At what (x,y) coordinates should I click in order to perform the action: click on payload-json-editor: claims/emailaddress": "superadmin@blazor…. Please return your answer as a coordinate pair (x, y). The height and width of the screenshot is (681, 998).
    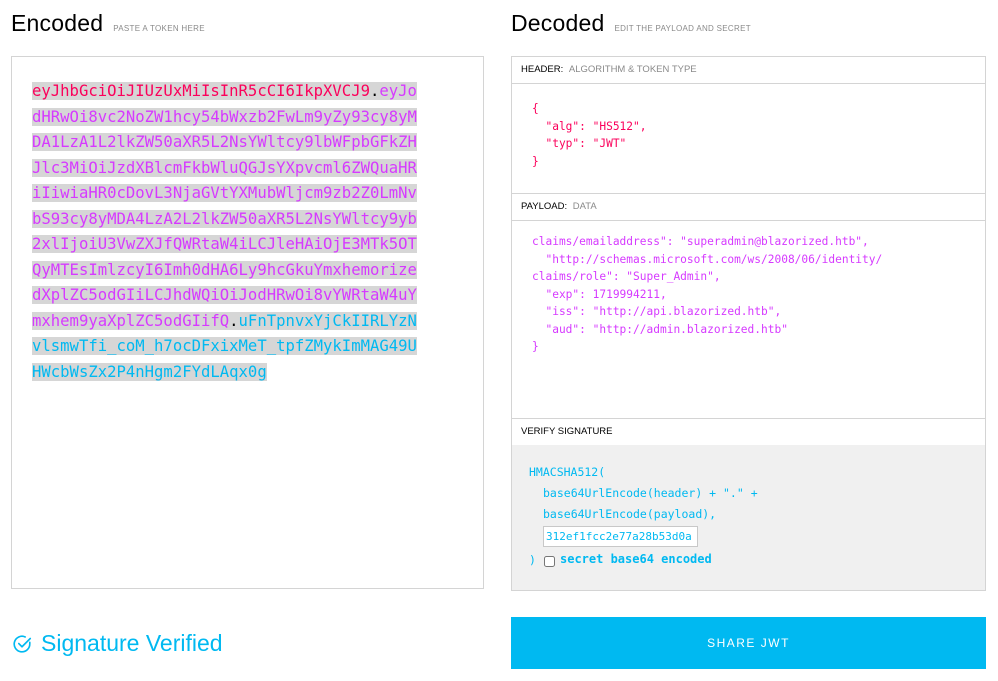
    Looking at the image, I should click on (758, 294).